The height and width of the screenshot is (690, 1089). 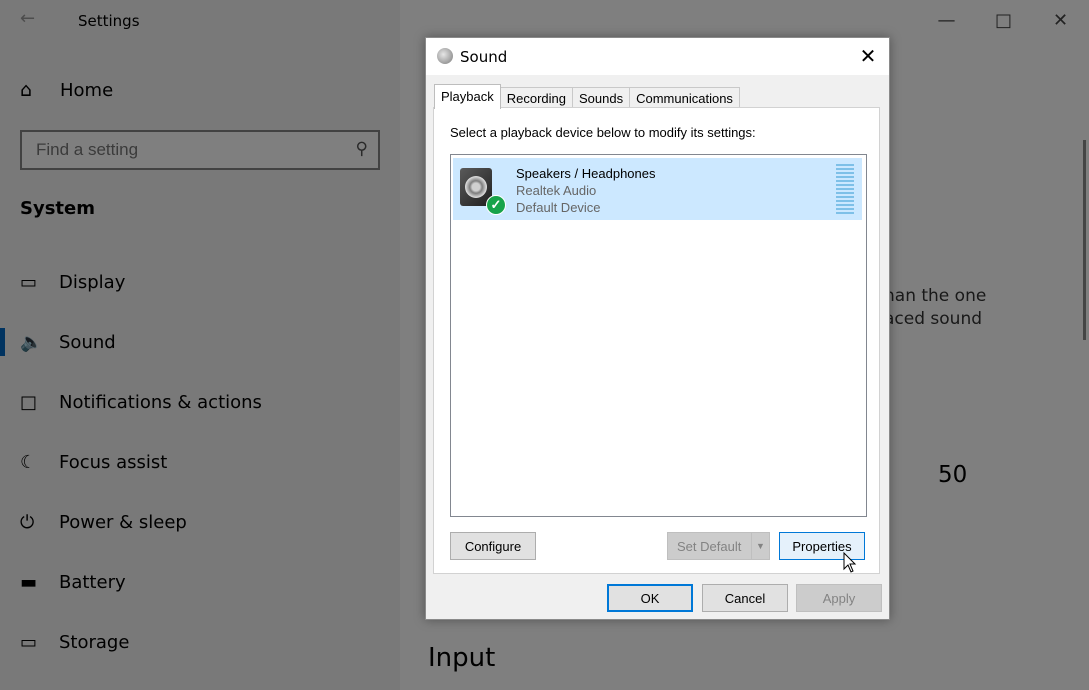 I want to click on tab-recording: Recording, so click(x=536, y=98).